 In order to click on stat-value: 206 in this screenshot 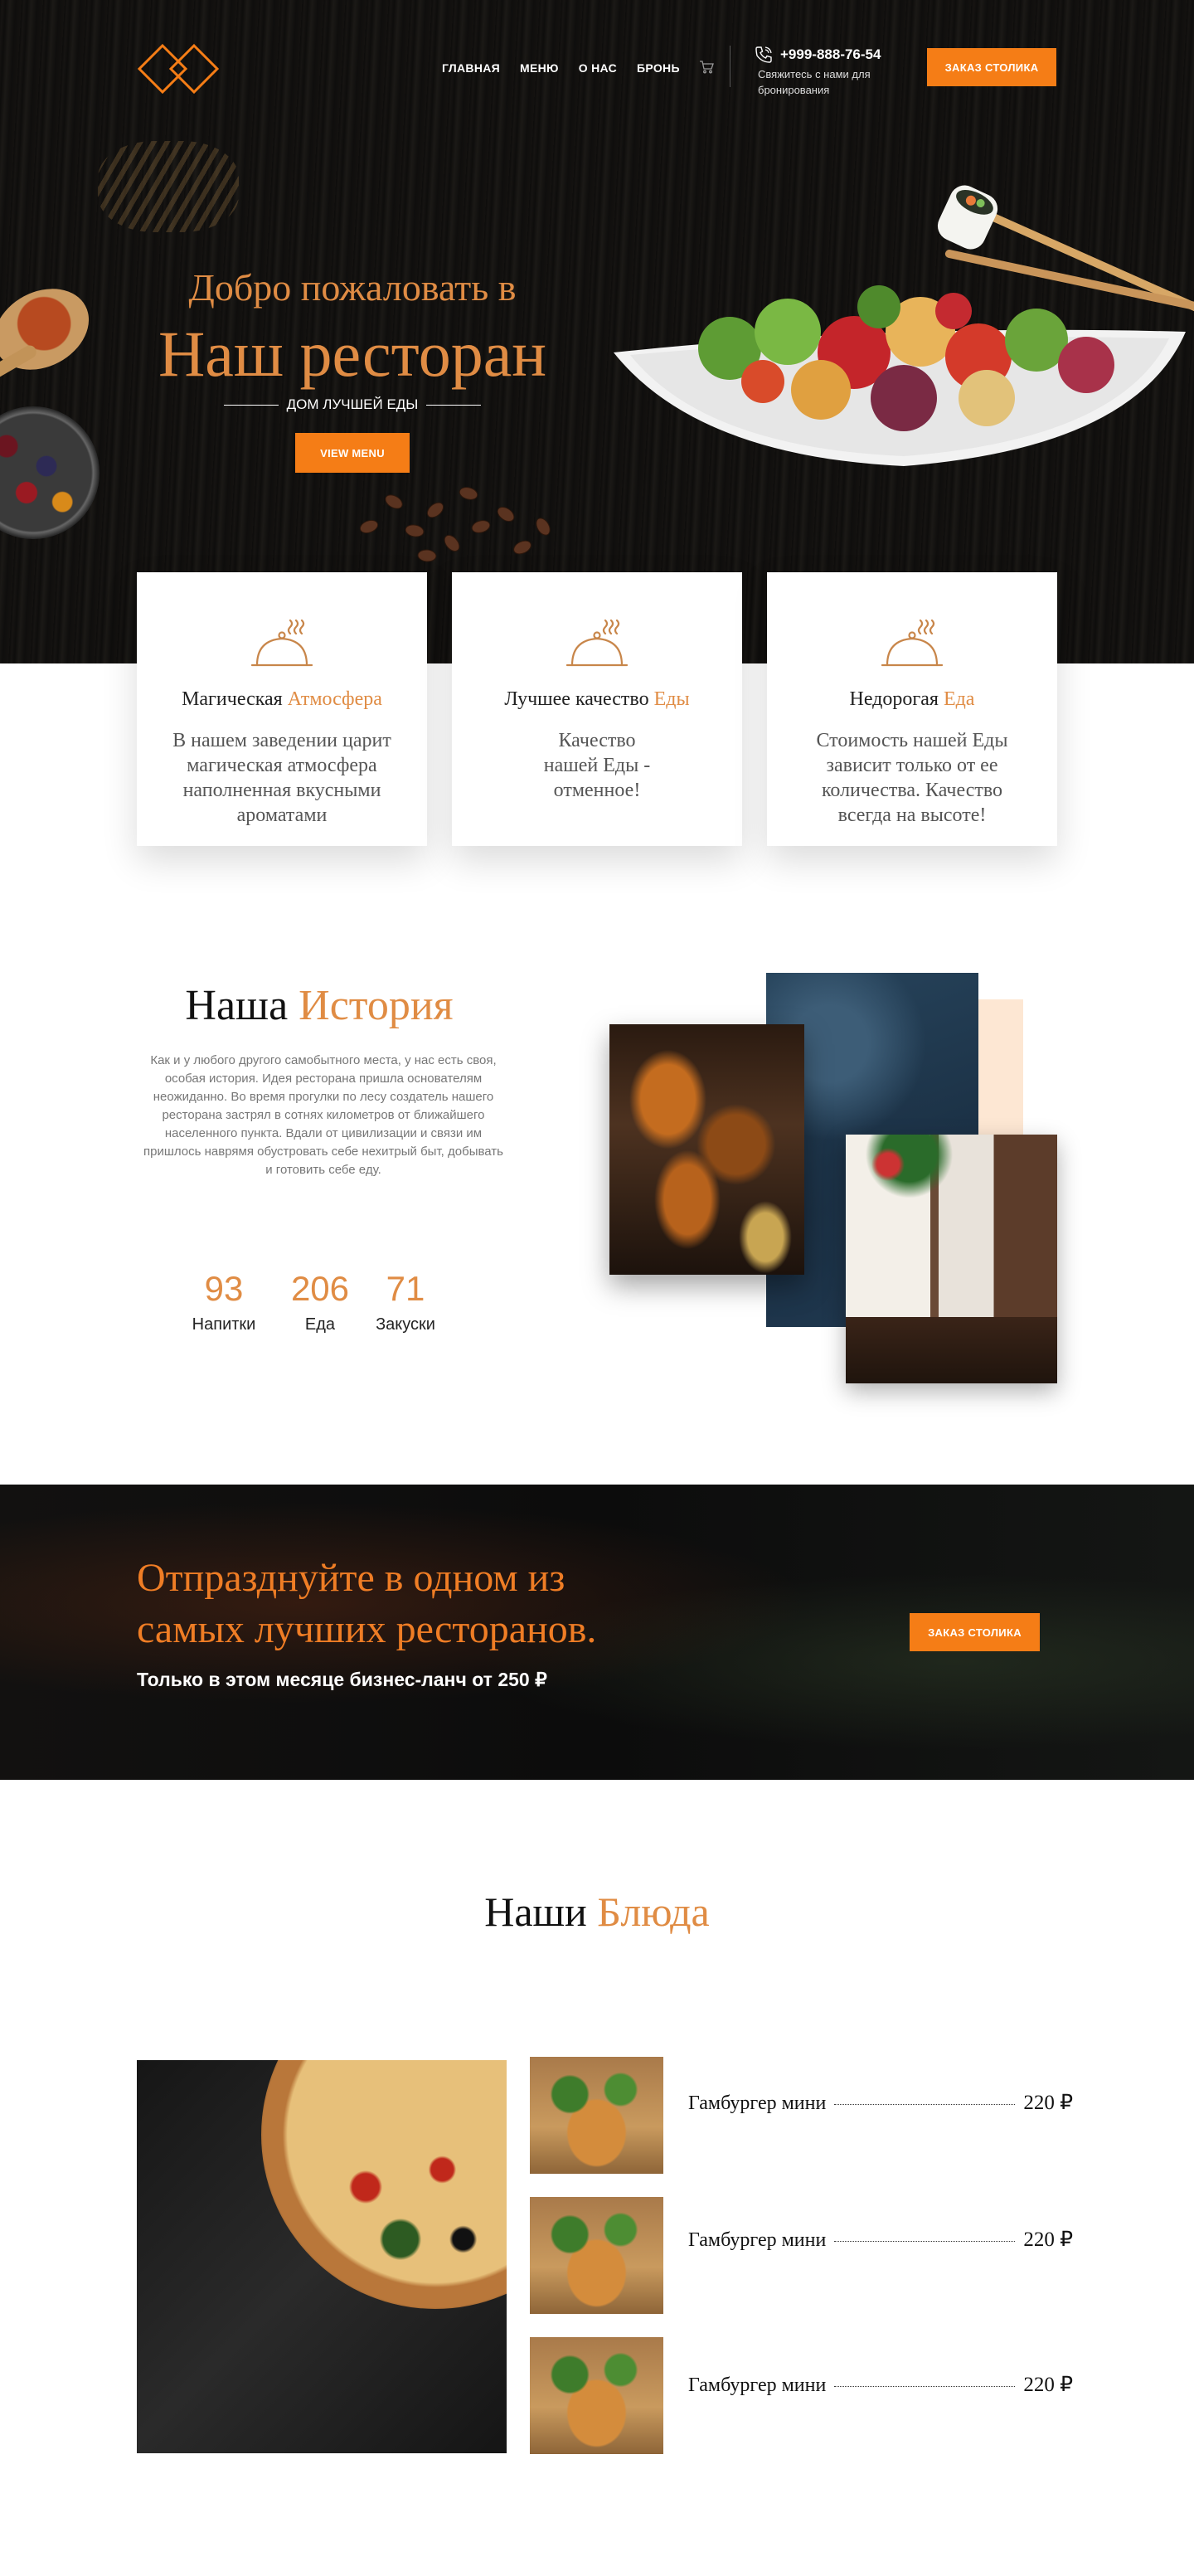, I will do `click(320, 1289)`.